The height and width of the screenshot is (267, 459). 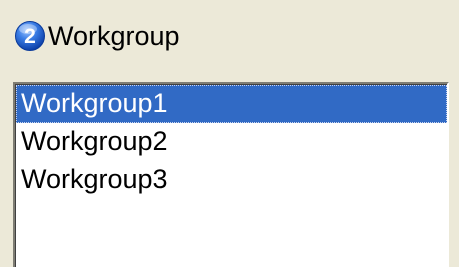 I want to click on list-item-workgroup3: Workgroup3, so click(x=231, y=180).